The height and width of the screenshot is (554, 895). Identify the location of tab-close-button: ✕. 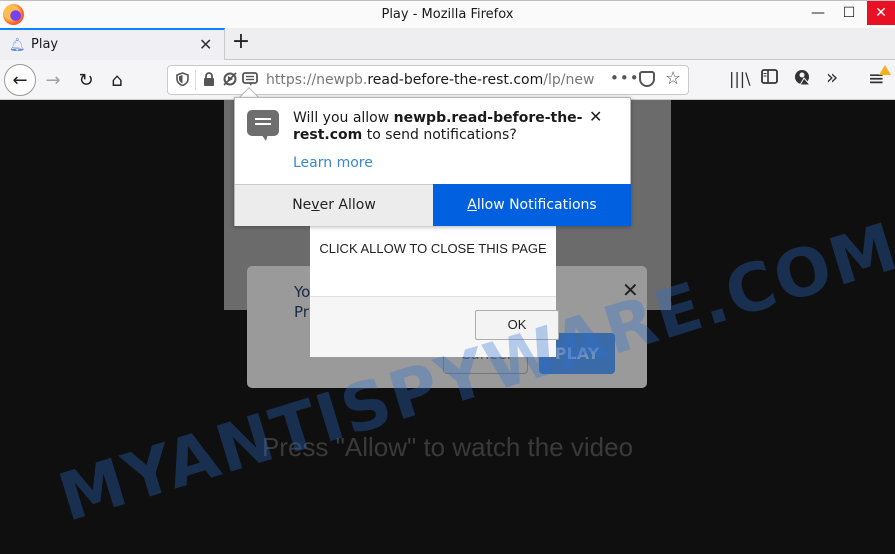
(205, 44).